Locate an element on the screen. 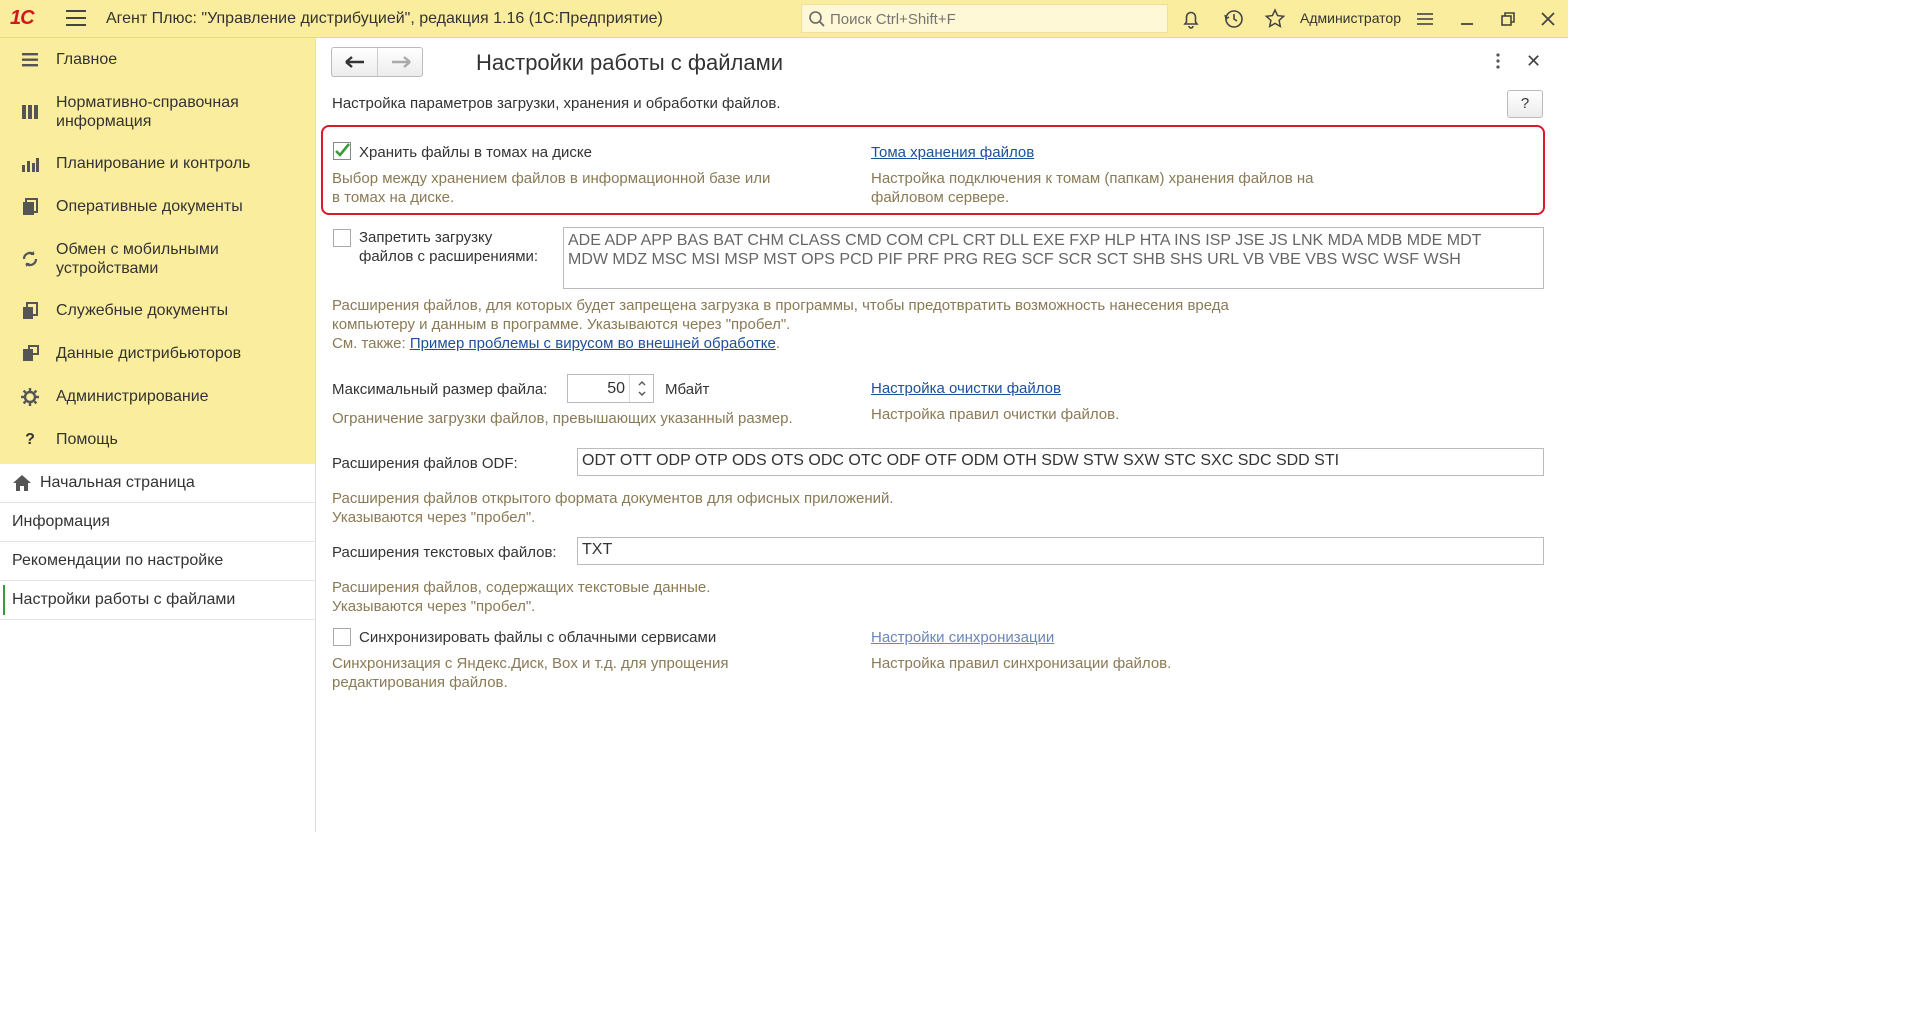  arrow-right-icon is located at coordinates (401, 62).